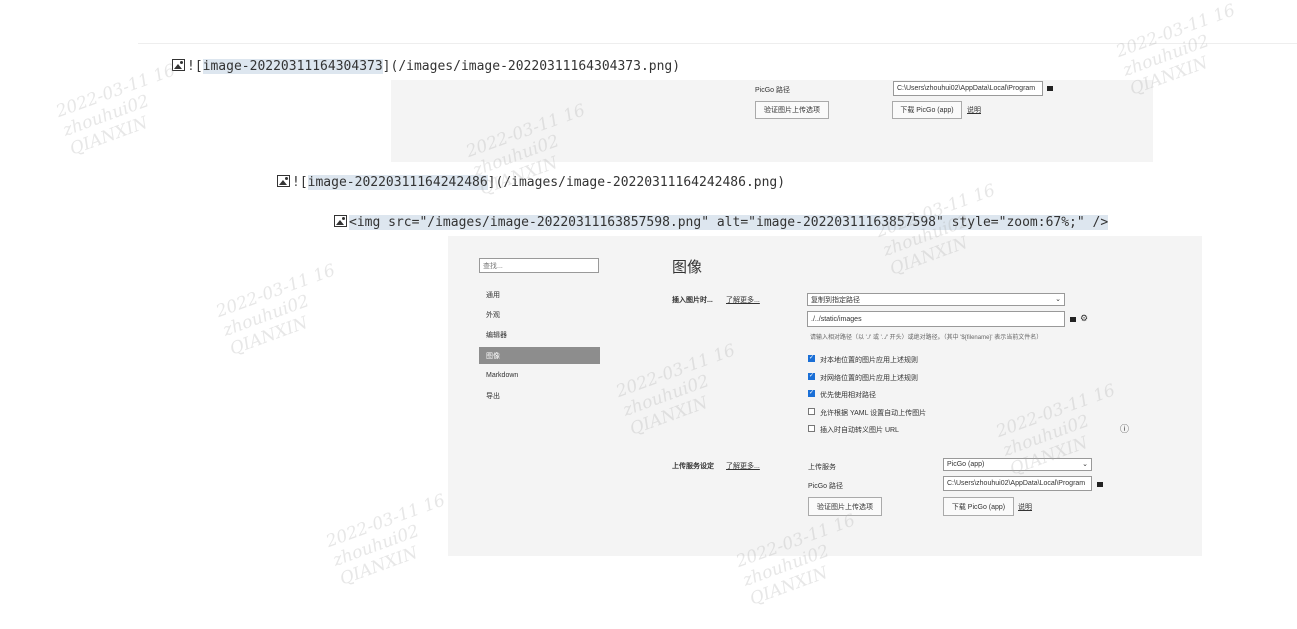  Describe the element at coordinates (848, 395) in the screenshot. I see `checkbox-label: 优先使用相对路径` at that location.